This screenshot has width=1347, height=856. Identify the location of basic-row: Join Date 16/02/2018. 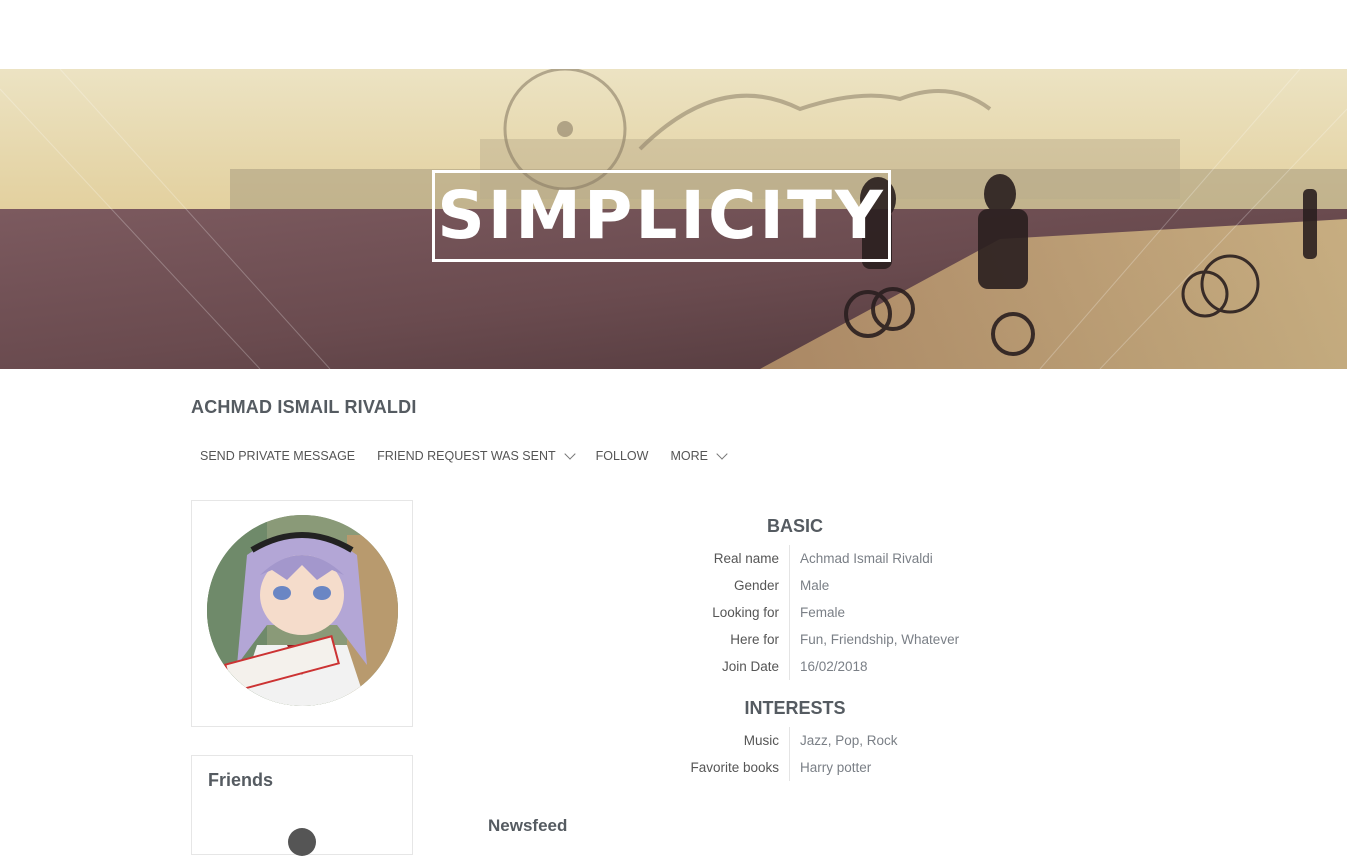
(850, 666).